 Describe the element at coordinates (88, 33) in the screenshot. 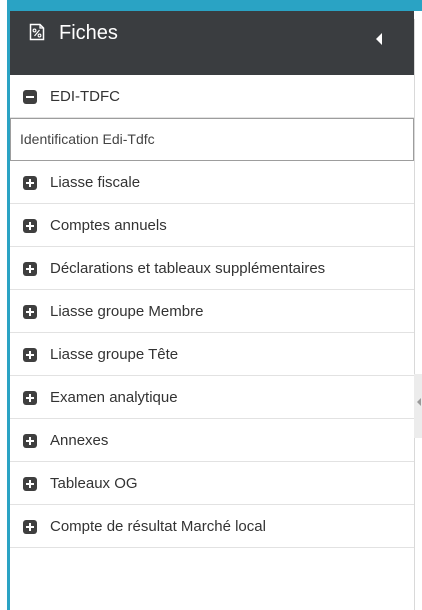

I see `panel-title: Fiches` at that location.